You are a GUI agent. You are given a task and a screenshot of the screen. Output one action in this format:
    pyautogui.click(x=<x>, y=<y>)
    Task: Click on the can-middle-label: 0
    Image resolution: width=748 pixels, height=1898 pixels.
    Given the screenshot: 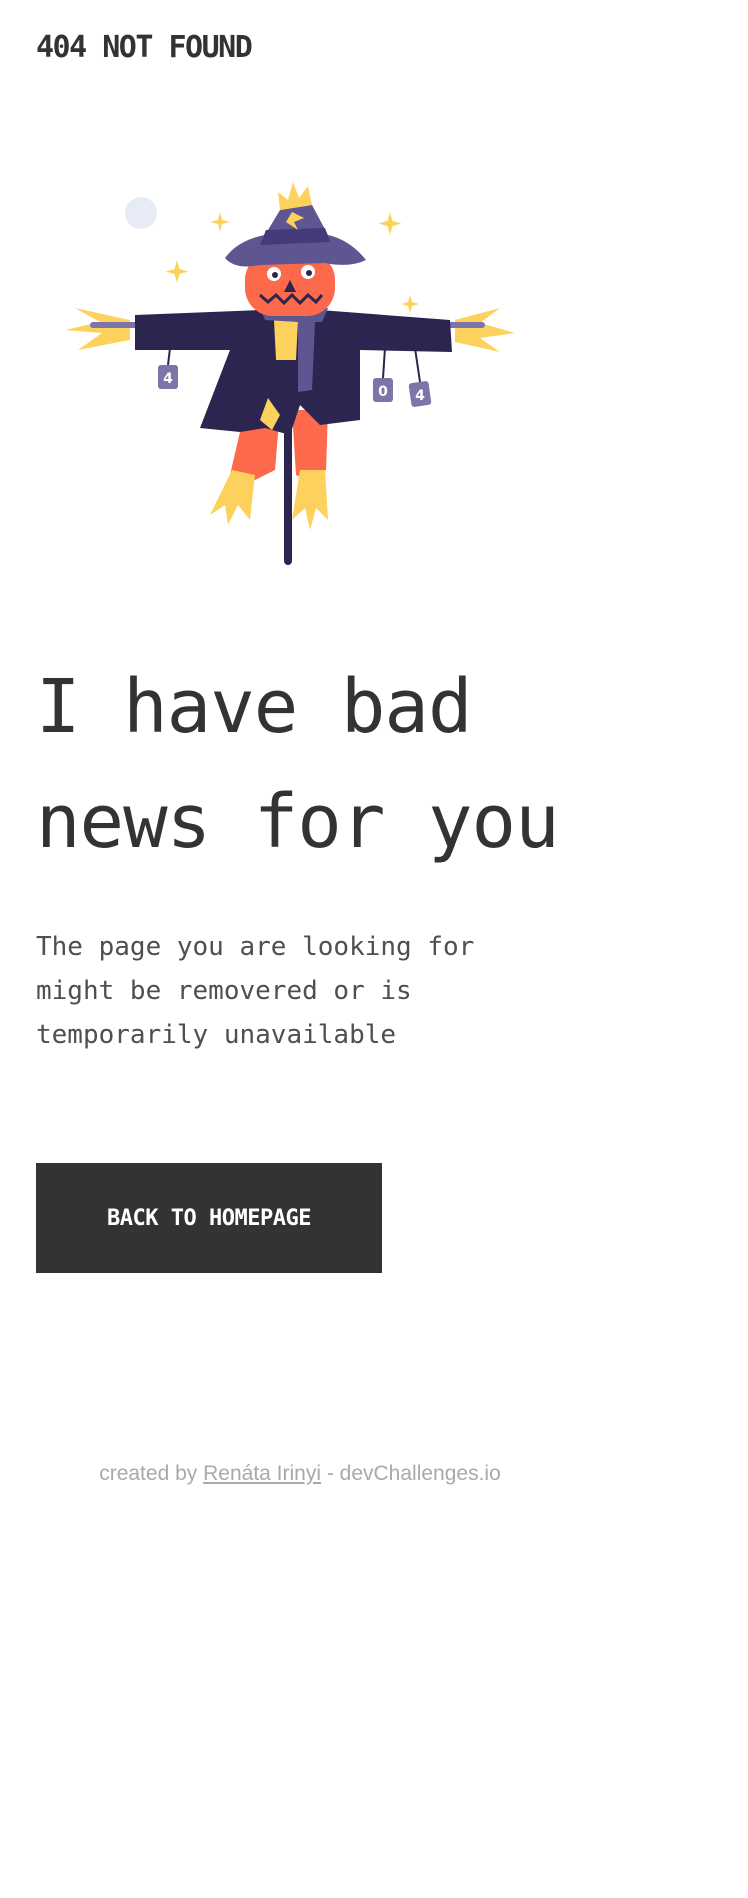 What is the action you would take?
    pyautogui.click(x=383, y=392)
    